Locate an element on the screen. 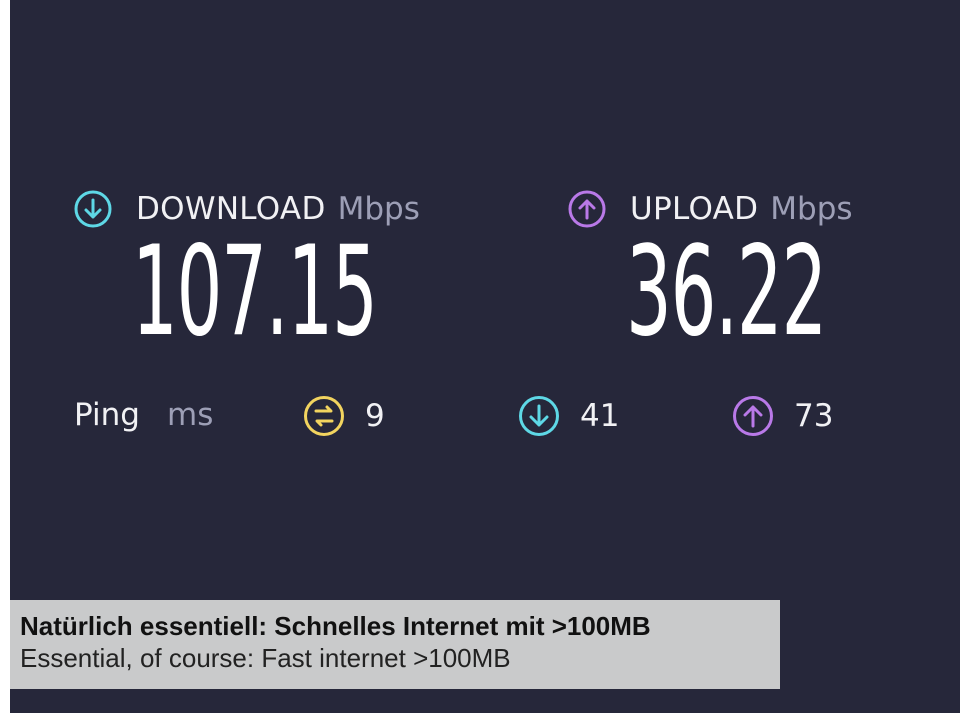 Image resolution: width=960 pixels, height=713 pixels. ping-idle-icon is located at coordinates (324, 416).